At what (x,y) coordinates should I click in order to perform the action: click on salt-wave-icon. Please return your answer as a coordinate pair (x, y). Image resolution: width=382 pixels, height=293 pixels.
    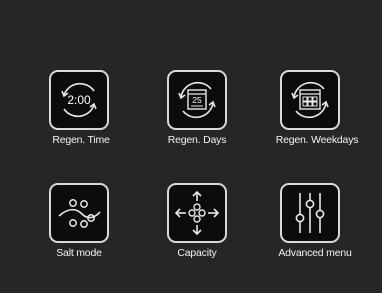
    Looking at the image, I should click on (79, 213).